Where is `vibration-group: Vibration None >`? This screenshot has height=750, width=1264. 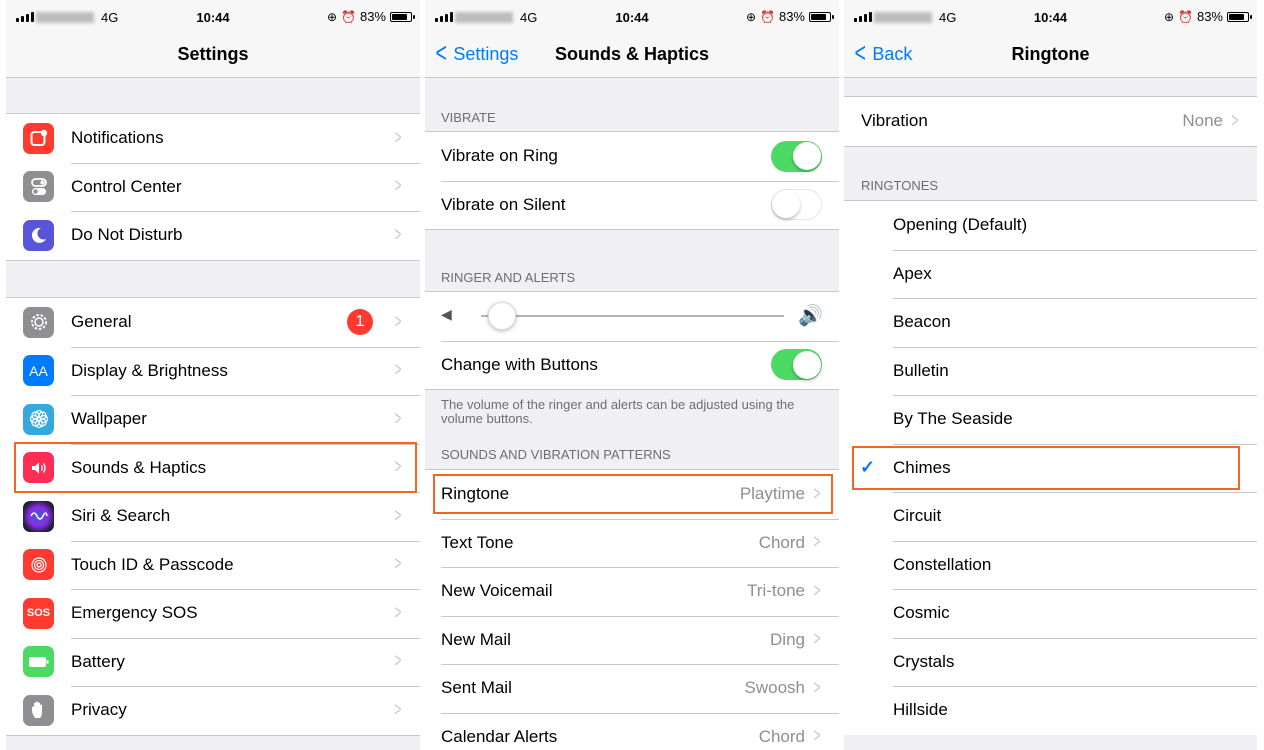 vibration-group: Vibration None > is located at coordinates (1050, 121).